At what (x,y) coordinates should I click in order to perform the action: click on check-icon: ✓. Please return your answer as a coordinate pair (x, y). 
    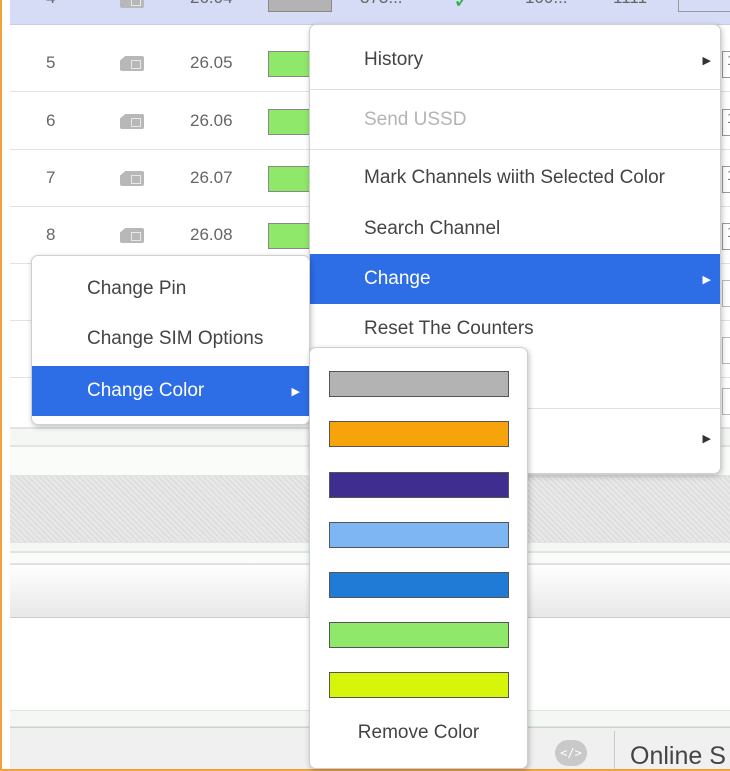
    Looking at the image, I should click on (462, 6).